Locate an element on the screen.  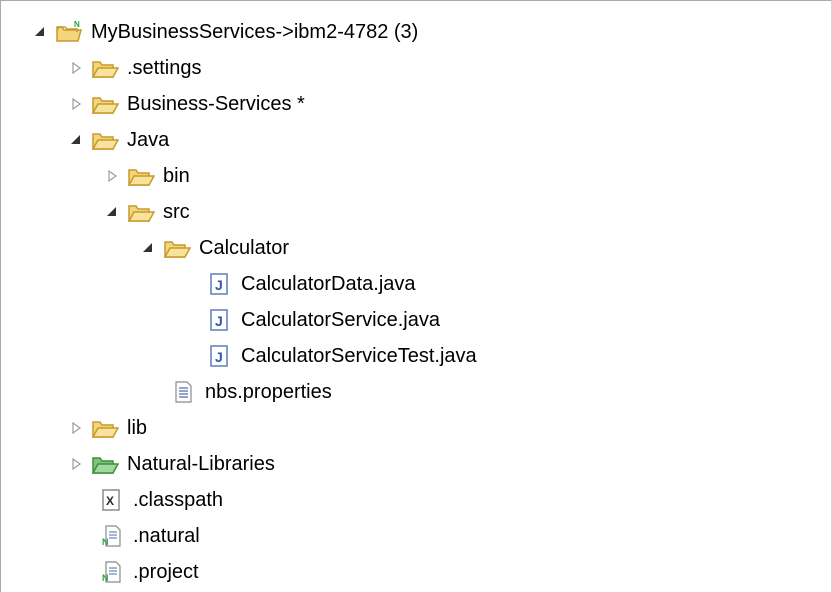
tree-node-calculator-service: J CalculatorService.java is located at coordinates (416, 320).